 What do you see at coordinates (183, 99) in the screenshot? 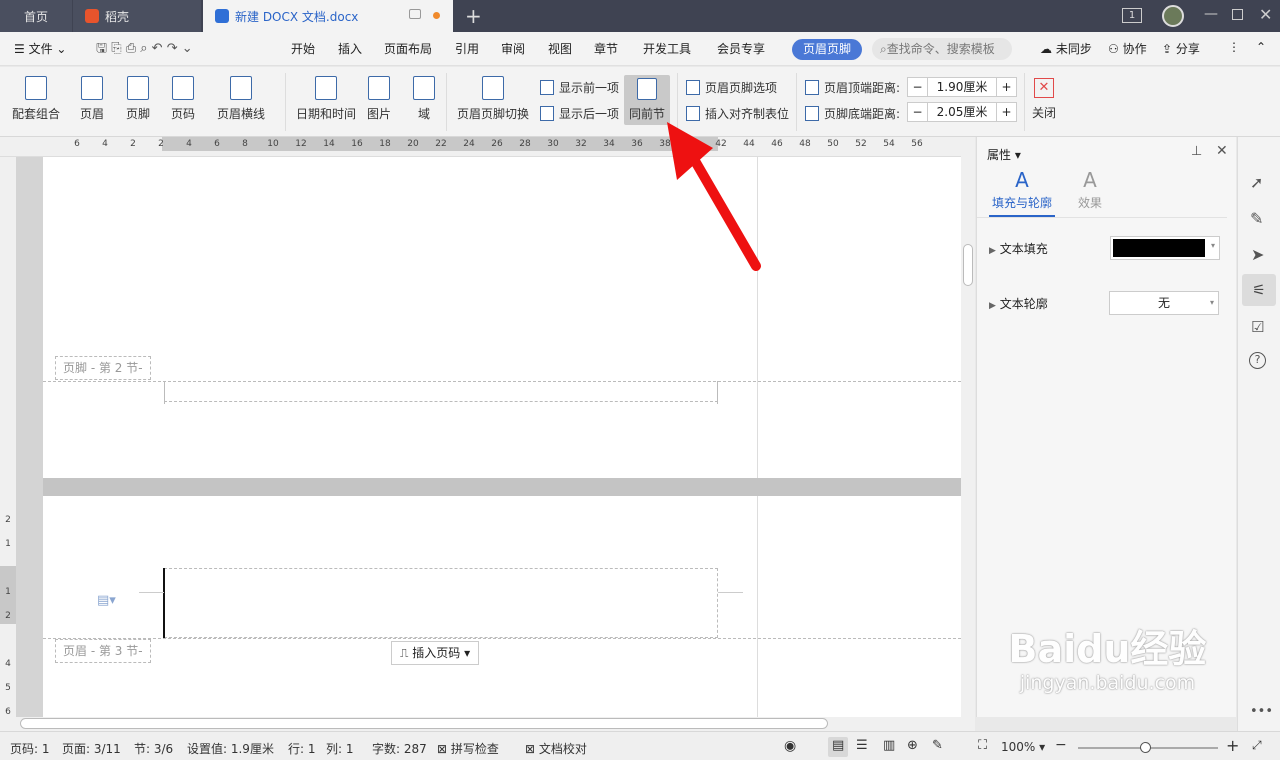
I see `page-number-button: 页码` at bounding box center [183, 99].